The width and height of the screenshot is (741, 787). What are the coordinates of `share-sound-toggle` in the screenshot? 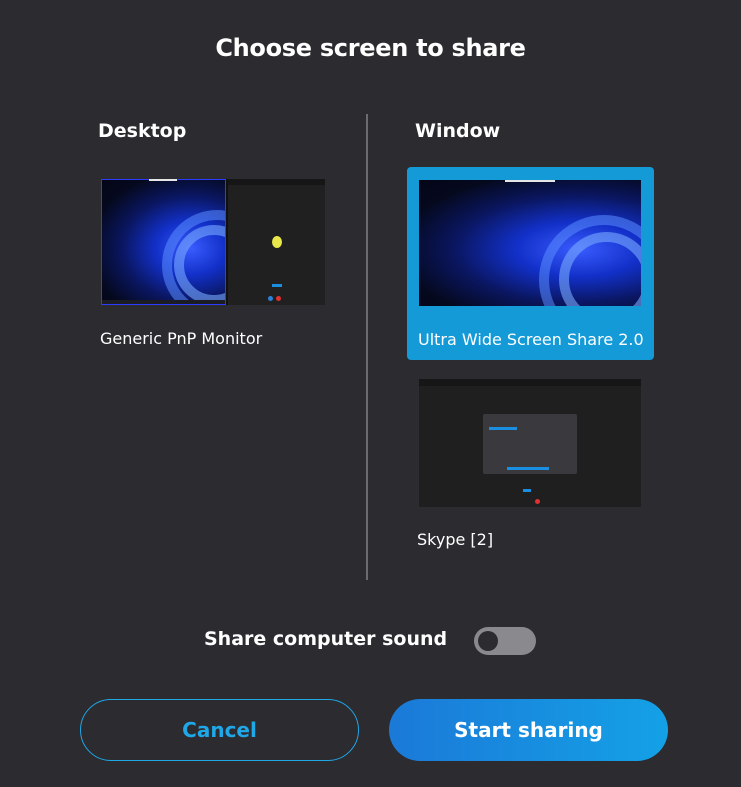 It's located at (505, 641).